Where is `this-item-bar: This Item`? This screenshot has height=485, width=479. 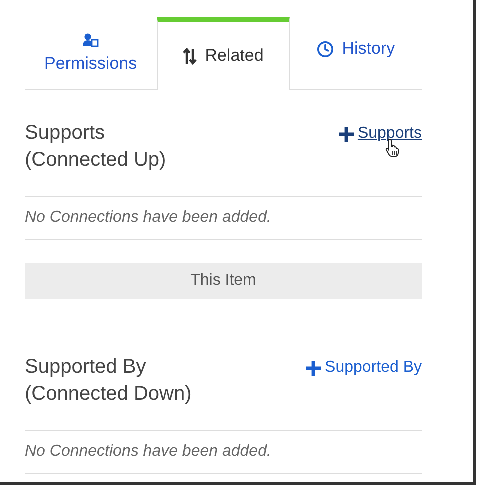 this-item-bar: This Item is located at coordinates (223, 281).